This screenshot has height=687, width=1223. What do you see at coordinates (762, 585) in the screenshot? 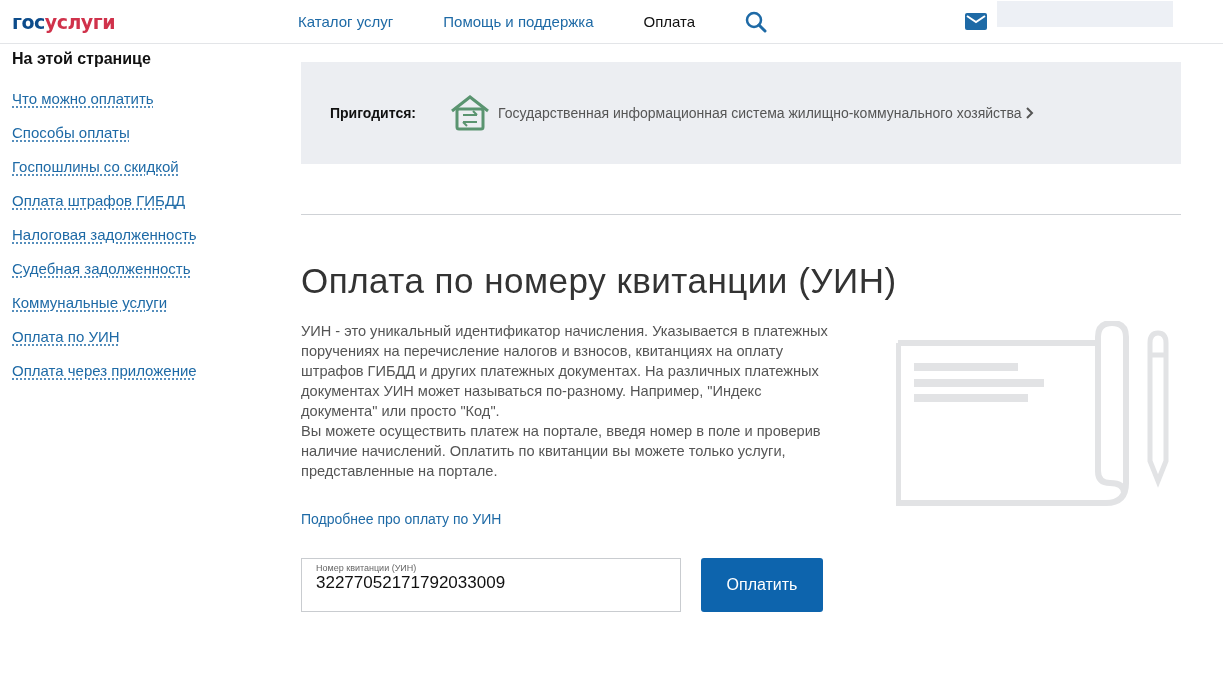
I see `pay-button: Оплатить` at bounding box center [762, 585].